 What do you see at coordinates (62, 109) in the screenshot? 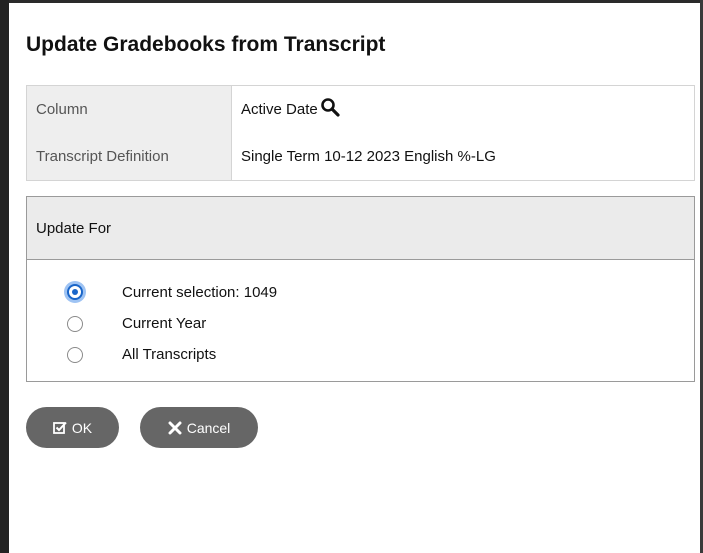
I see `column-label: Column` at bounding box center [62, 109].